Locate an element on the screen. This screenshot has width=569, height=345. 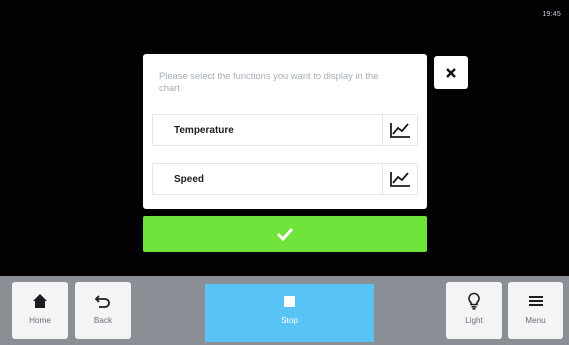
menu-label: Menu is located at coordinates (535, 320).